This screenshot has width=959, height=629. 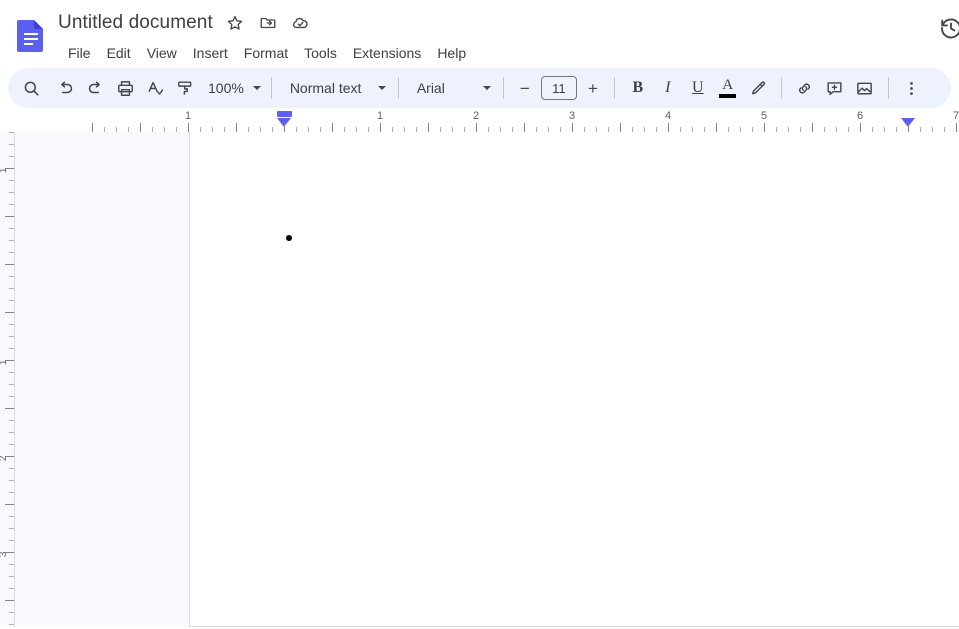 I want to click on bold-button: B, so click(x=638, y=88).